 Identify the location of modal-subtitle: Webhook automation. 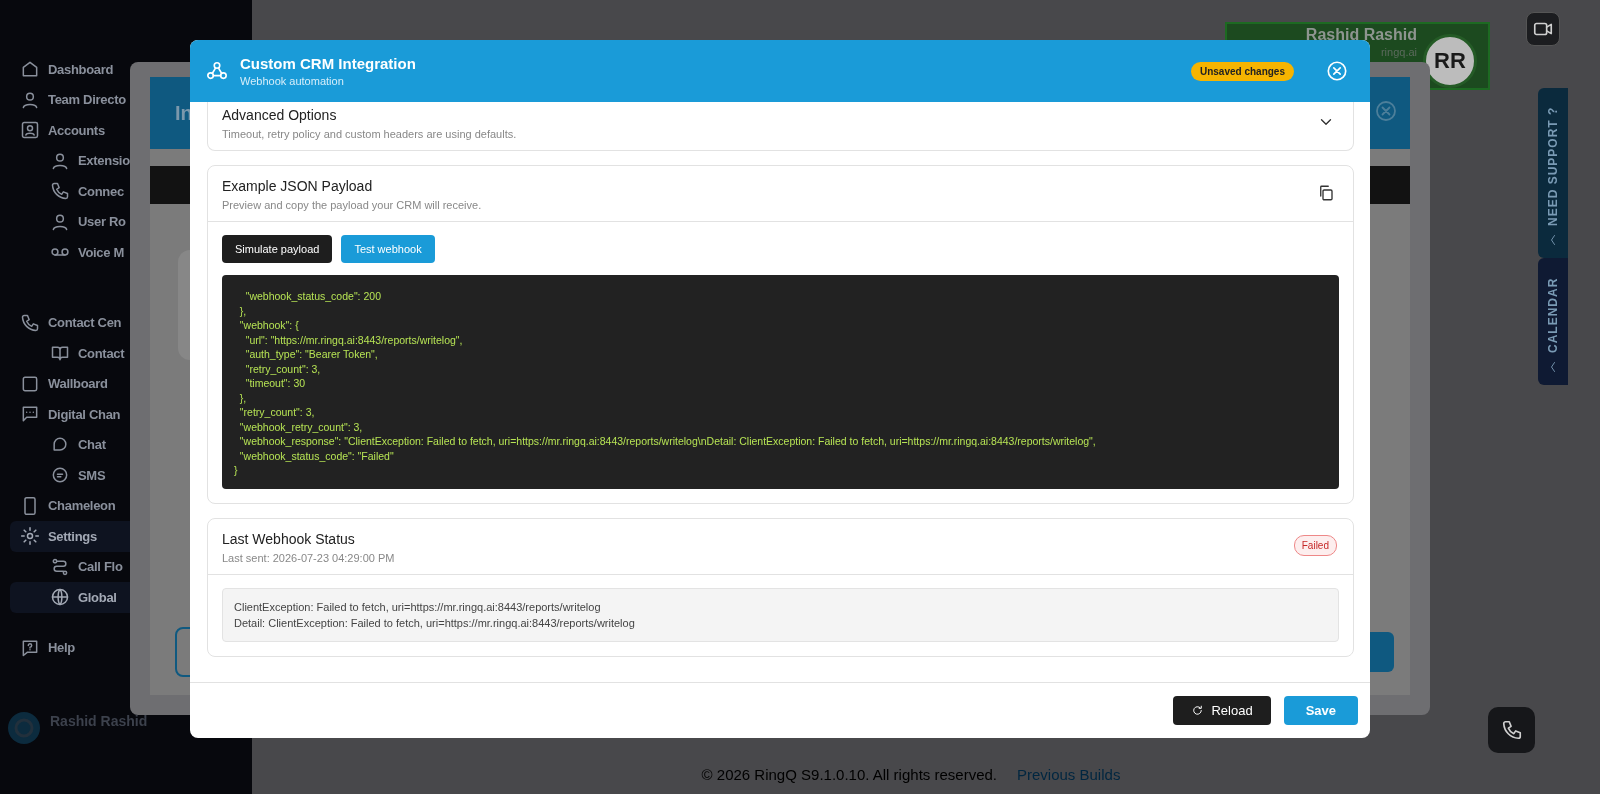
(292, 81).